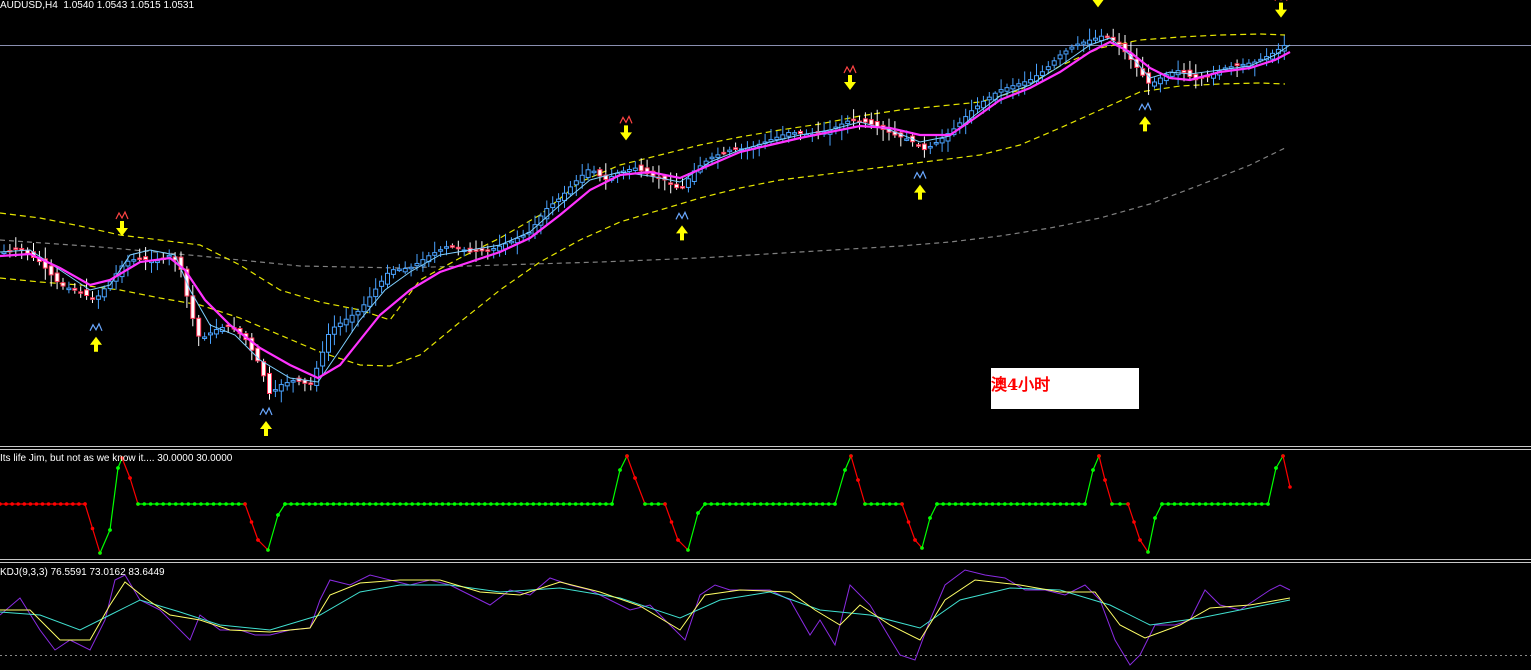  Describe the element at coordinates (29, 5) in the screenshot. I see `symbol-label: AUDUSD,H4` at that location.